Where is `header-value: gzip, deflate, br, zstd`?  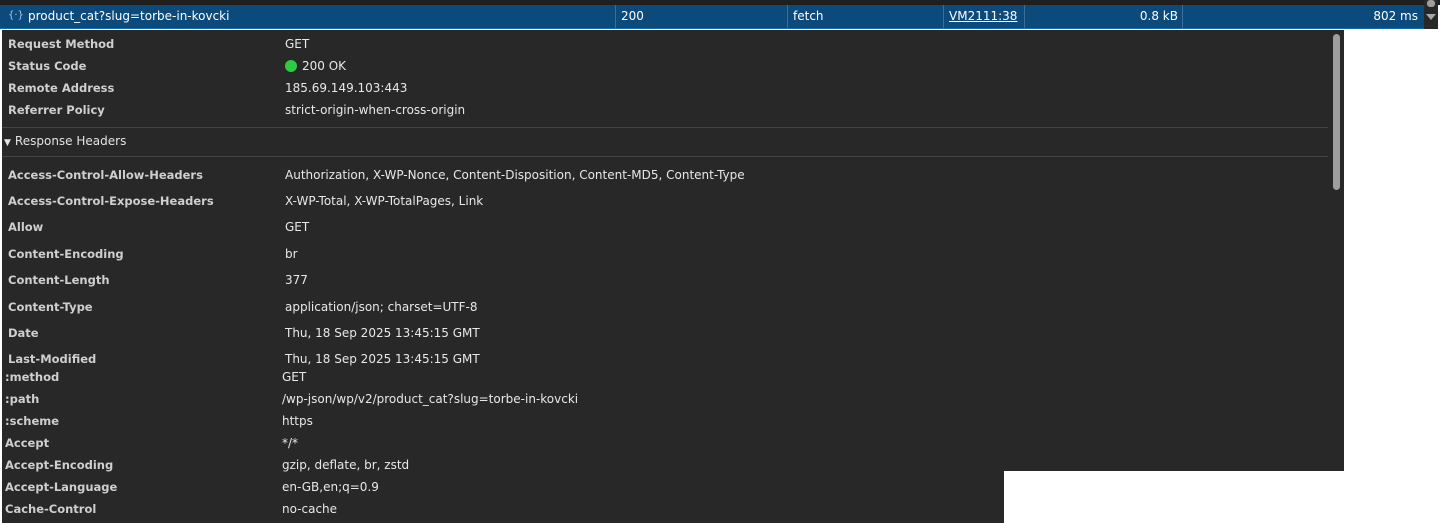 header-value: gzip, deflate, br, zstd is located at coordinates (346, 465).